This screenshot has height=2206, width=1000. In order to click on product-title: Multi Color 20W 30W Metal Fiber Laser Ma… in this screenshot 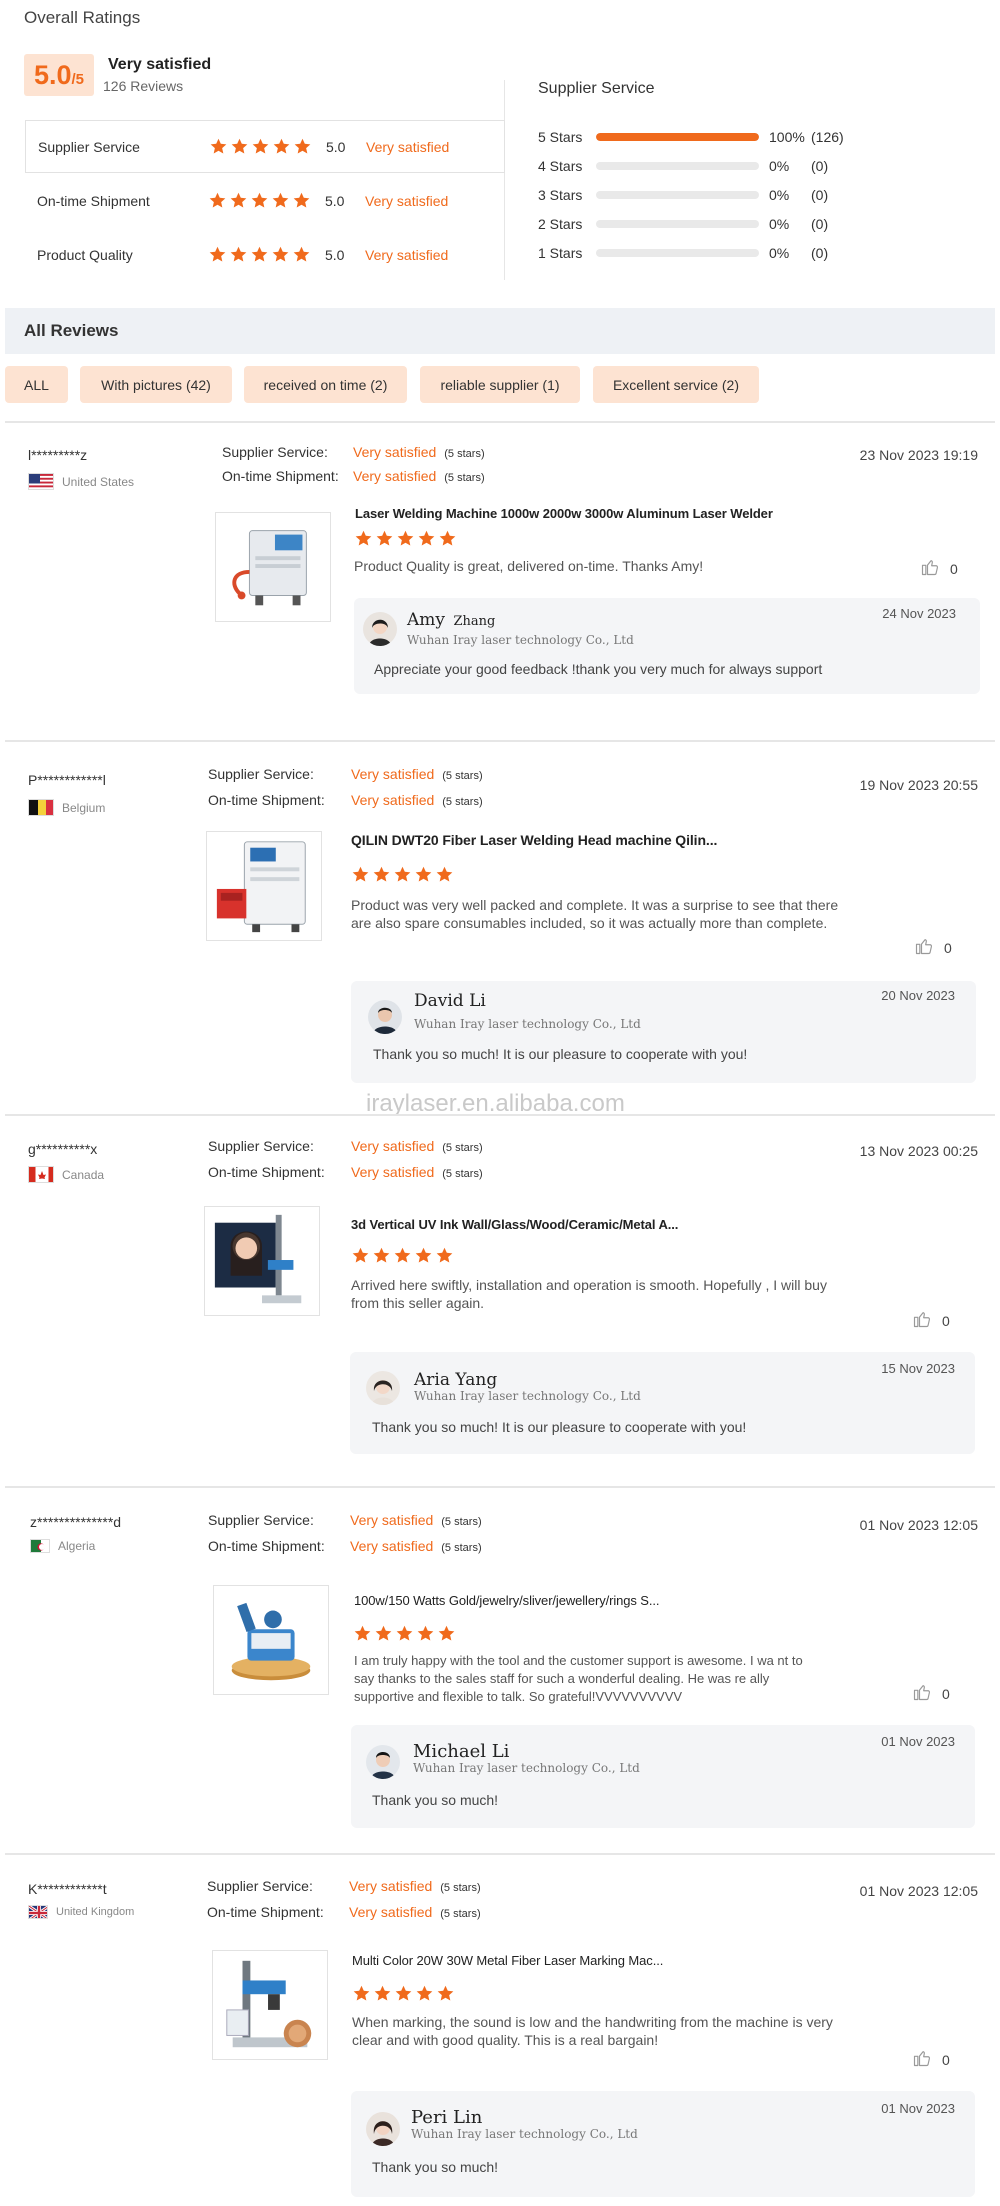, I will do `click(507, 1960)`.